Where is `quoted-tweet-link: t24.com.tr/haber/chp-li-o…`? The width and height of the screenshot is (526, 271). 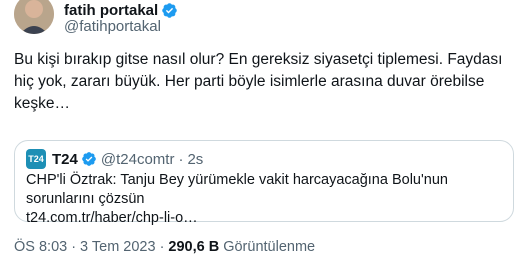 quoted-tweet-link: t24.com.tr/haber/chp-li-o… is located at coordinates (266, 218).